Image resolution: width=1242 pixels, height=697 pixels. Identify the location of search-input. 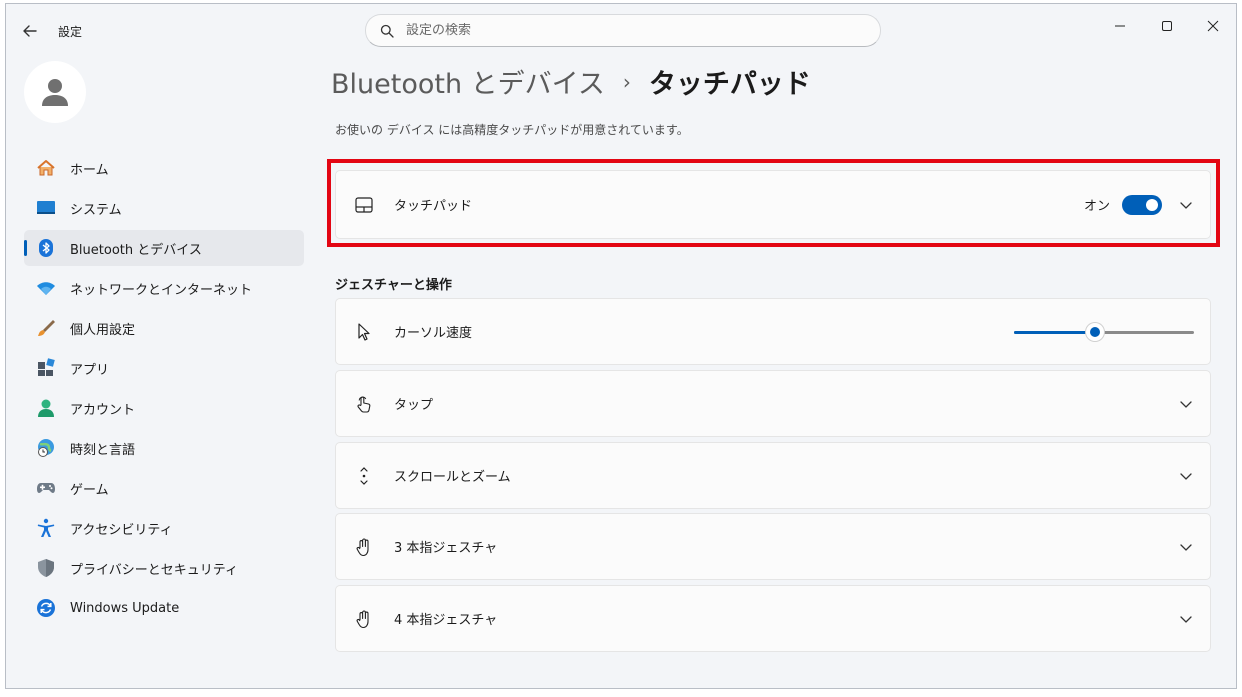
(626, 30).